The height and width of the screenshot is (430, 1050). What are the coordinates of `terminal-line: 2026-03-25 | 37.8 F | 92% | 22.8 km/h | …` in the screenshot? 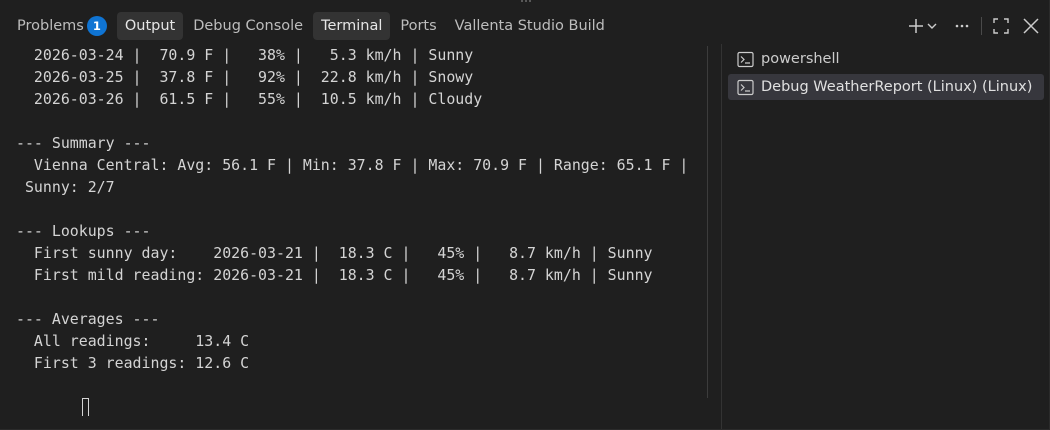 It's located at (245, 77).